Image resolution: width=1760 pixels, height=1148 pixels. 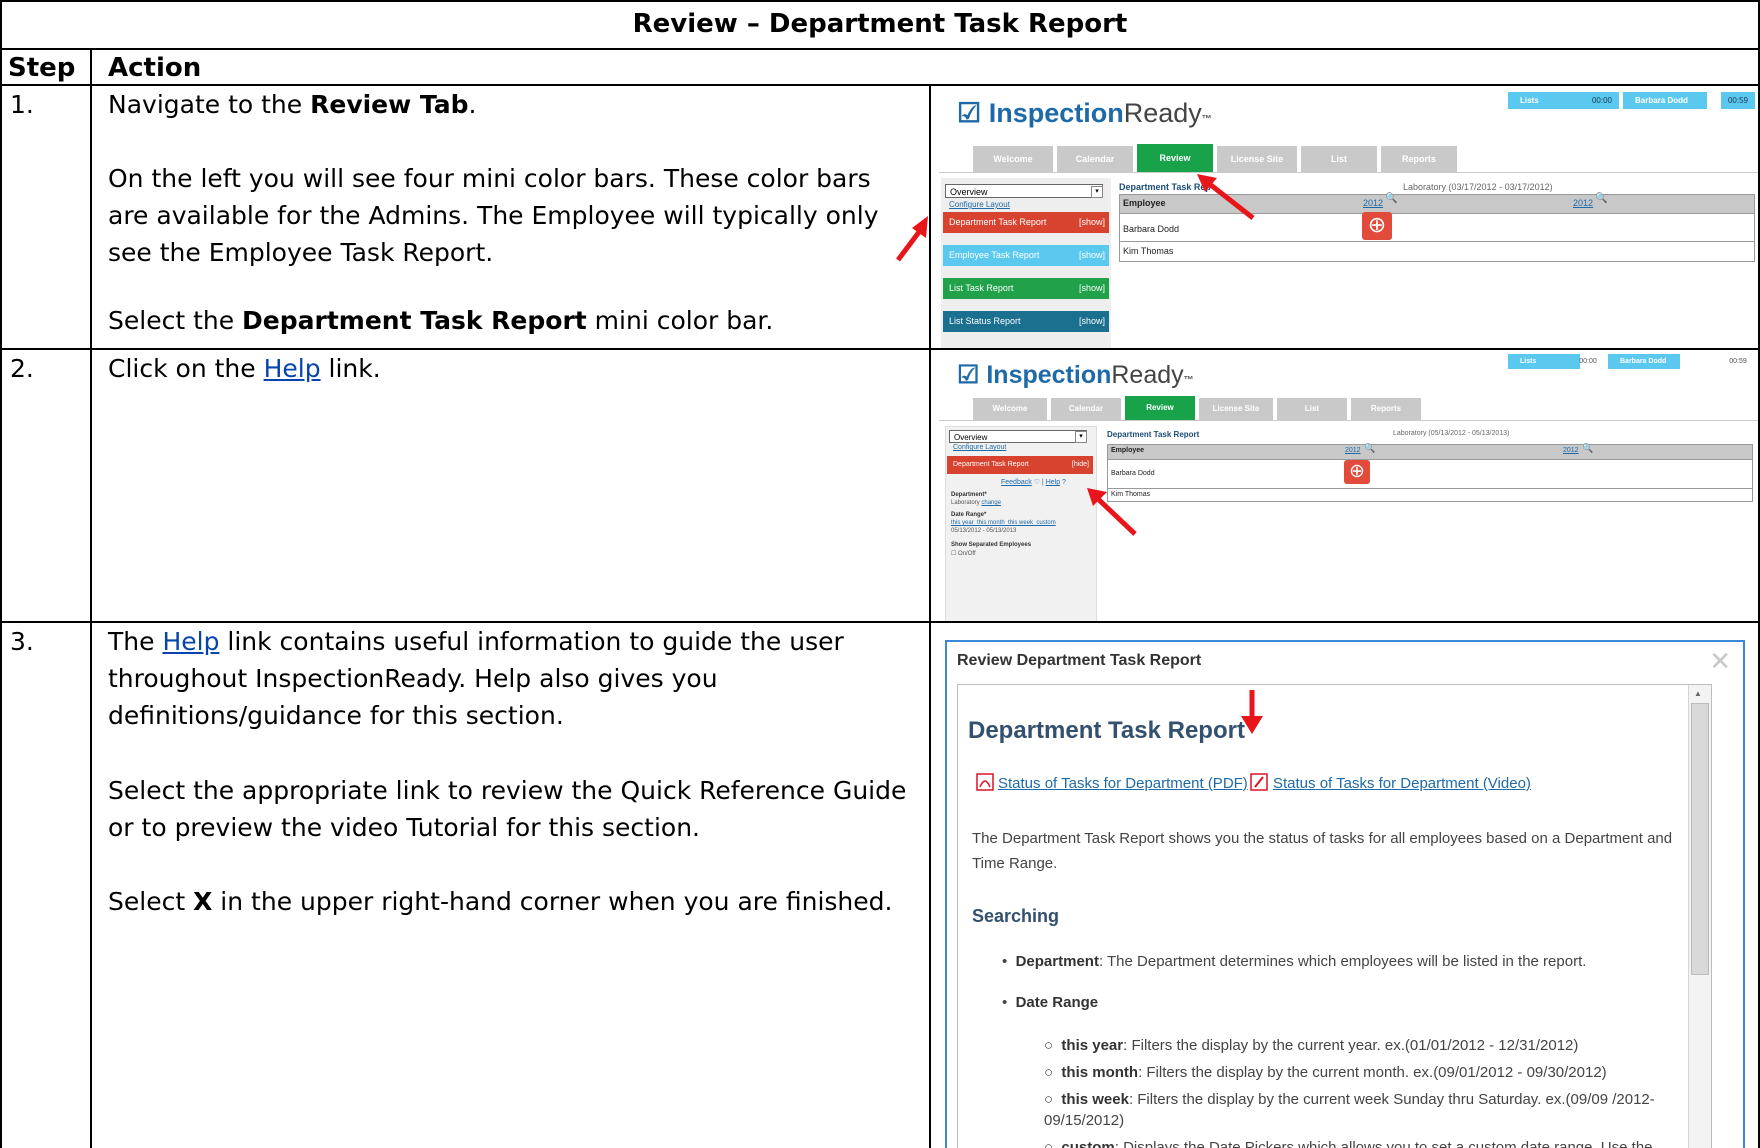 I want to click on row-divider, so click(x=1437, y=241).